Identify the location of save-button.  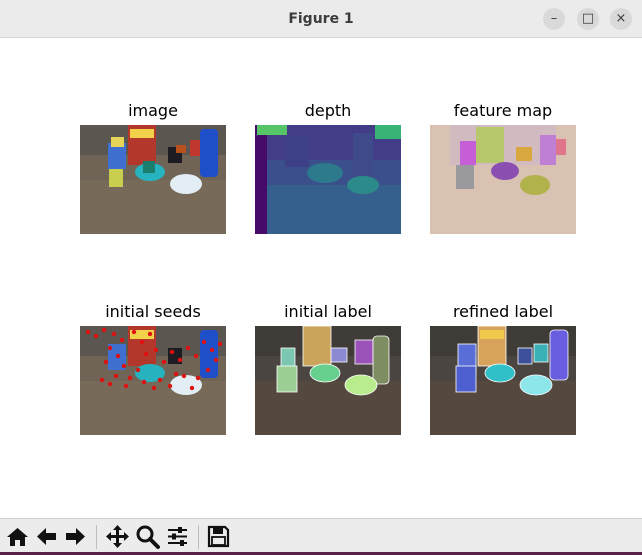
(218, 536).